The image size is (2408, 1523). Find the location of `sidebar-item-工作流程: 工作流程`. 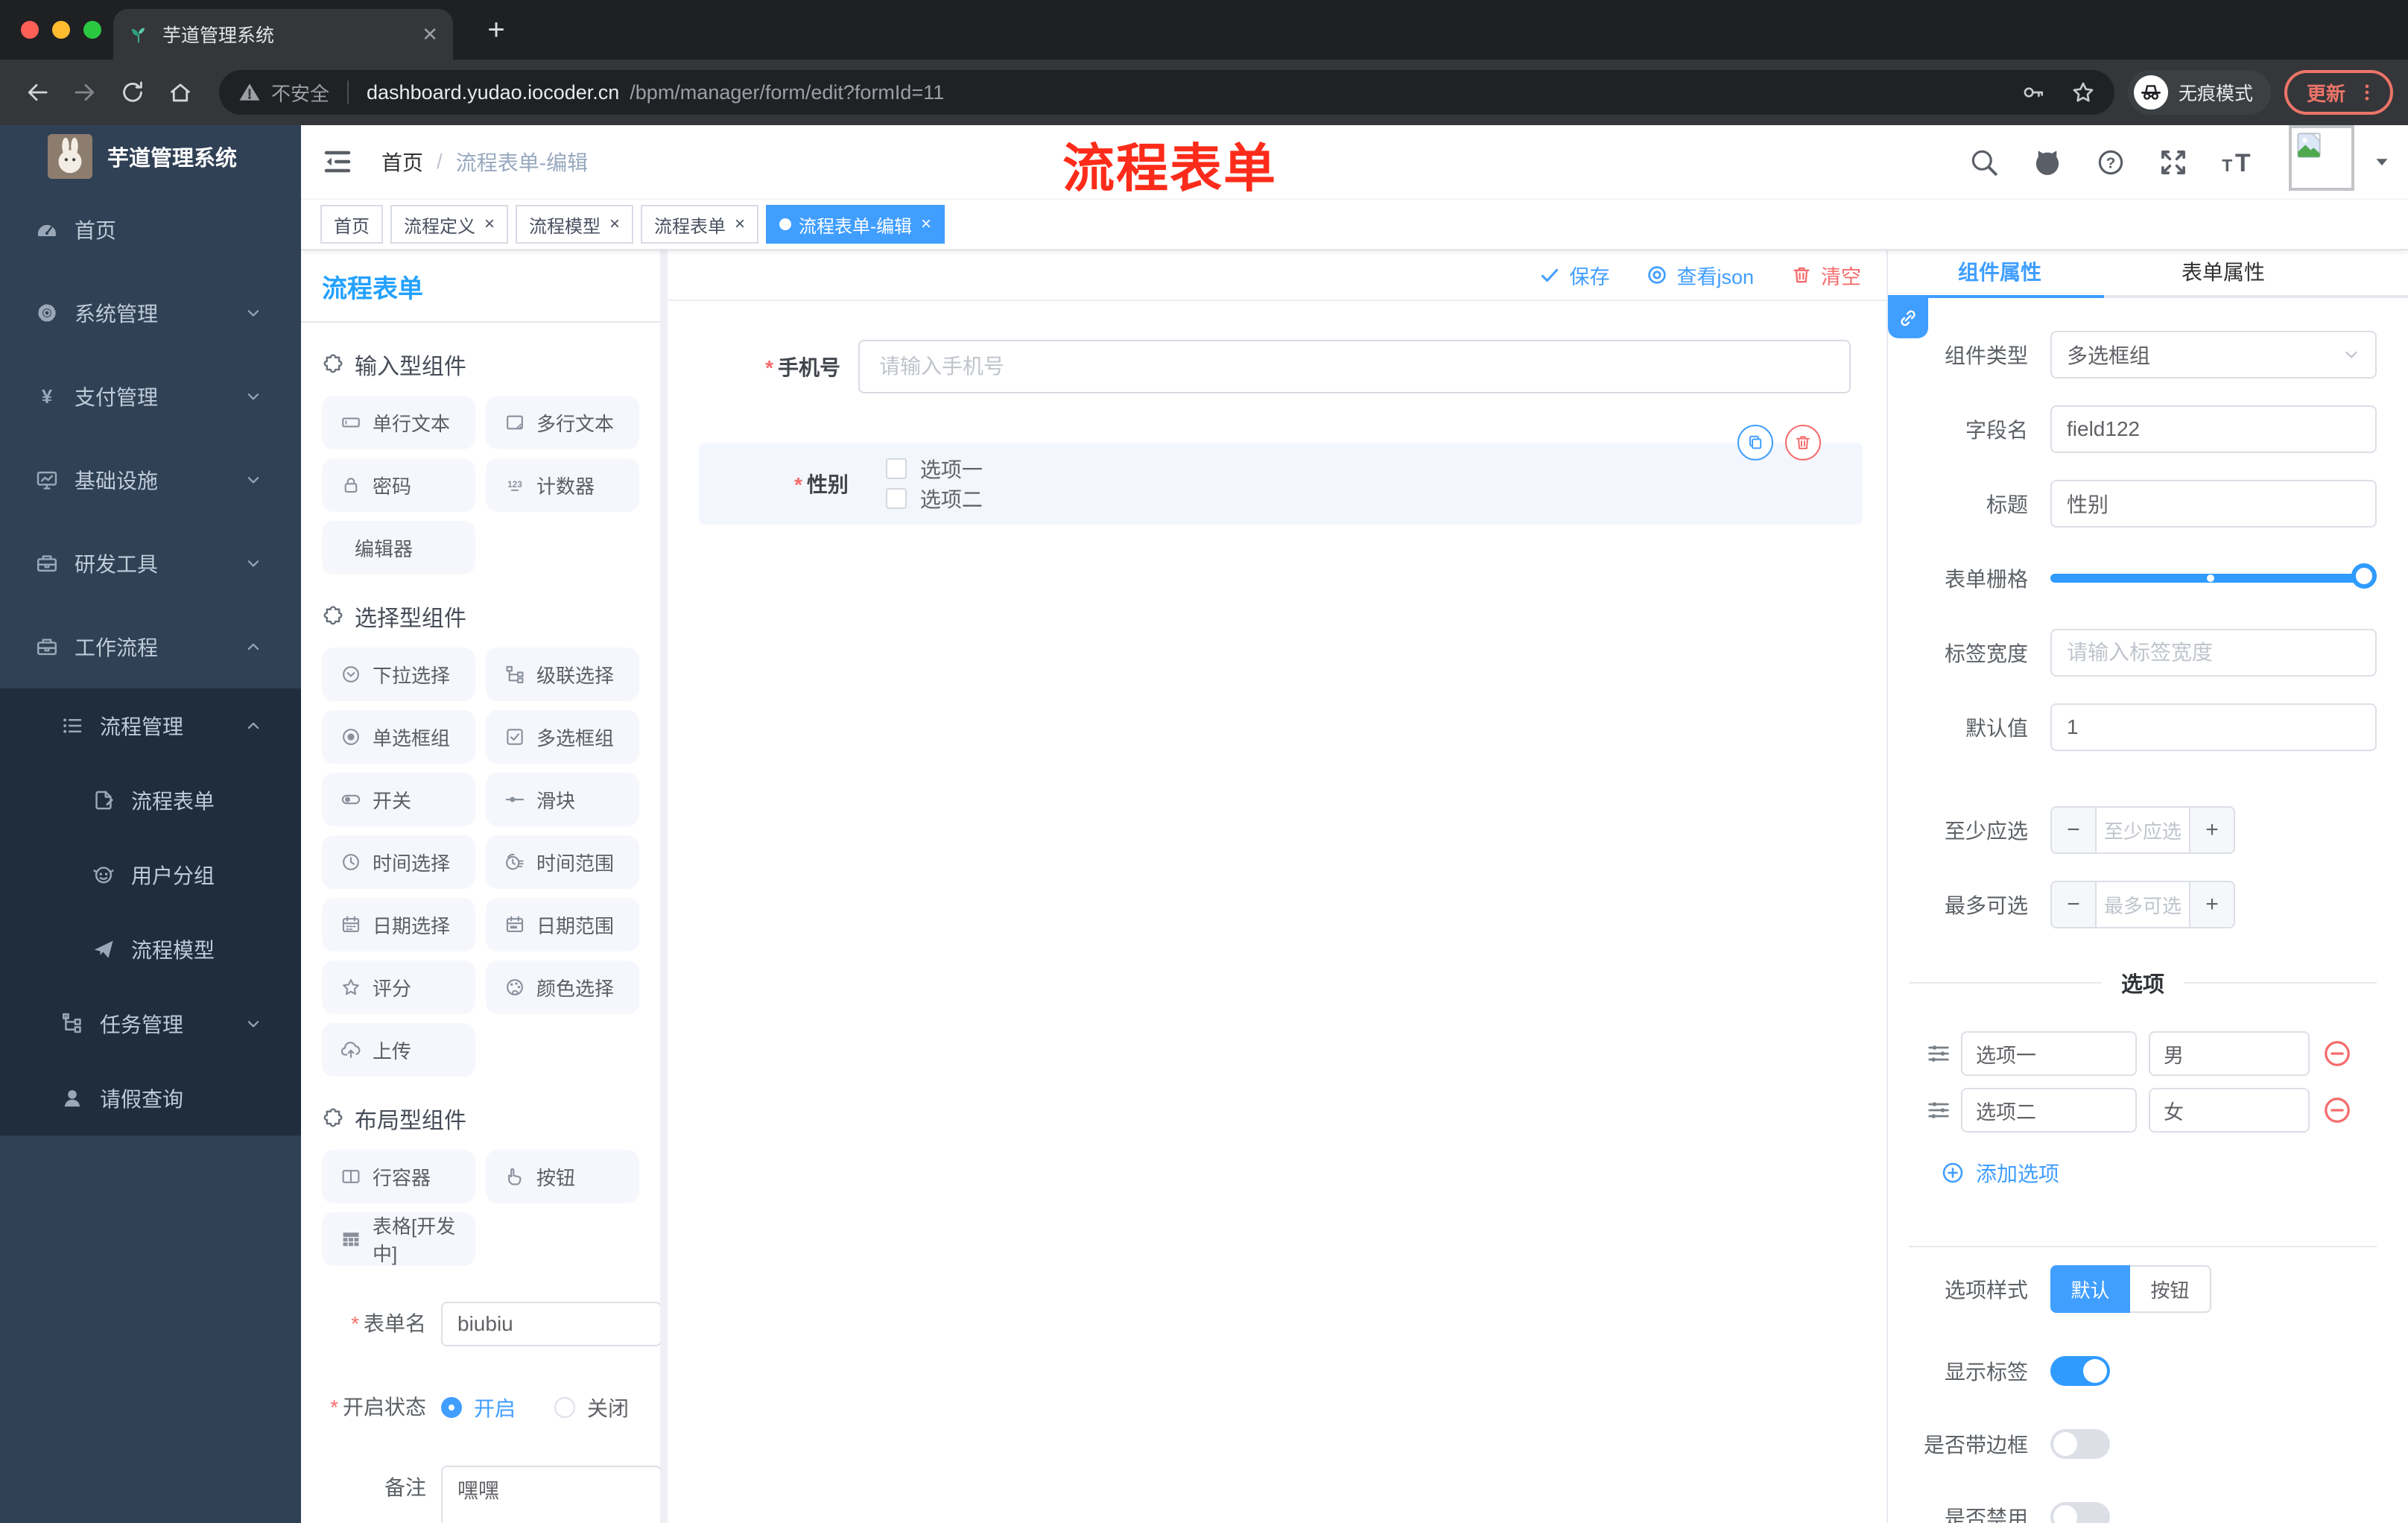

sidebar-item-工作流程: 工作流程 is located at coordinates (150, 647).